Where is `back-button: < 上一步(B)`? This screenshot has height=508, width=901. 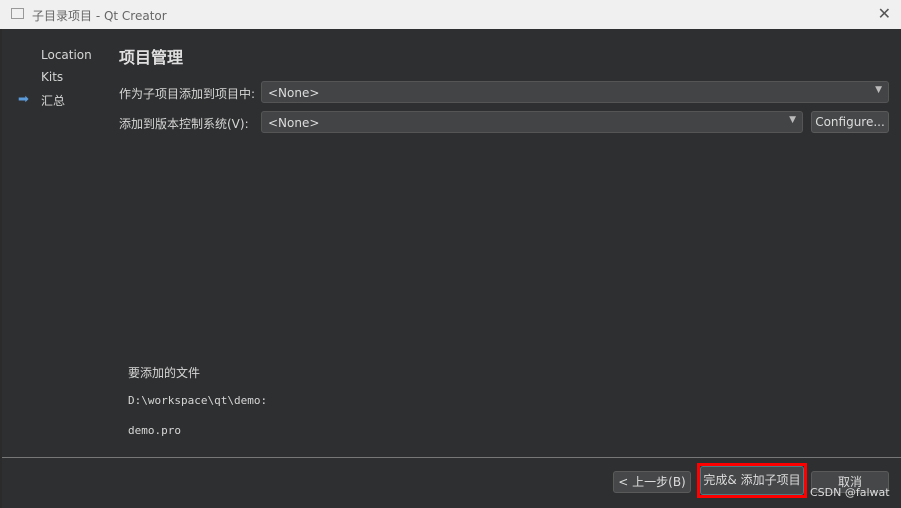
back-button: < 上一步(B) is located at coordinates (652, 482).